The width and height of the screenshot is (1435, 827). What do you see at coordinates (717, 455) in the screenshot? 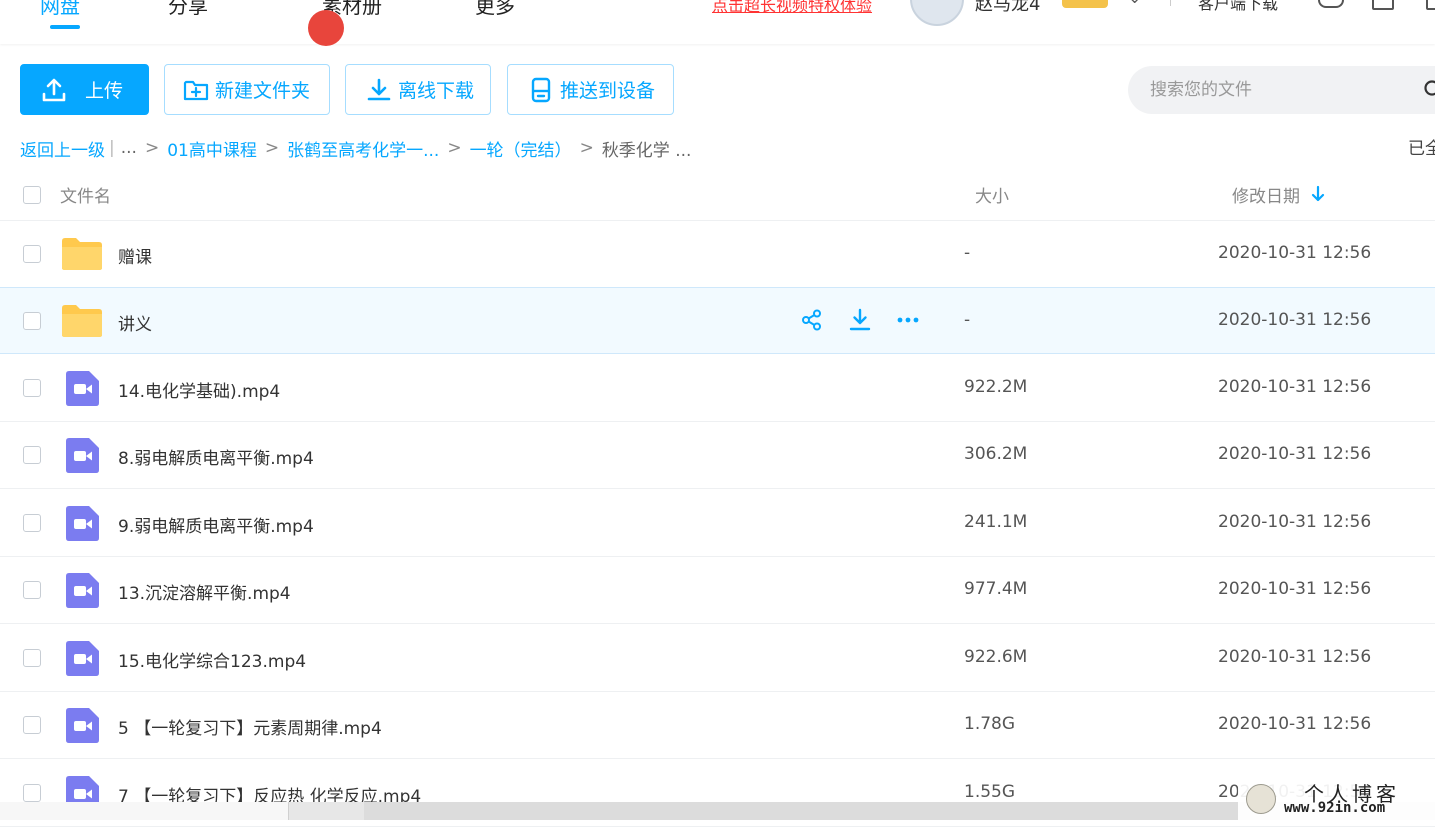
I see `table-row: 8.弱电解质电离平衡.mp4 306.2M 2020-10-31 12:56` at bounding box center [717, 455].